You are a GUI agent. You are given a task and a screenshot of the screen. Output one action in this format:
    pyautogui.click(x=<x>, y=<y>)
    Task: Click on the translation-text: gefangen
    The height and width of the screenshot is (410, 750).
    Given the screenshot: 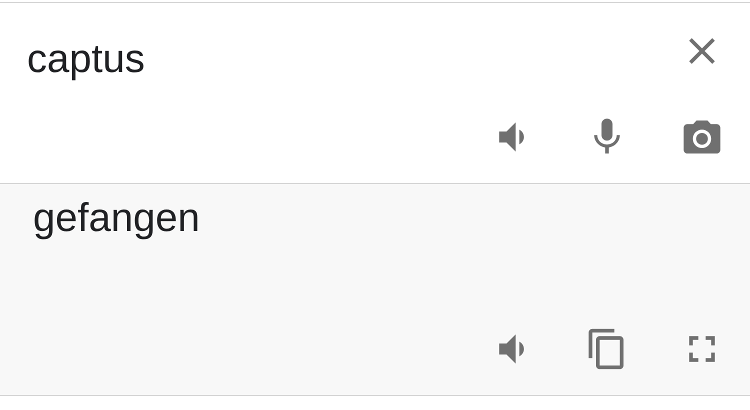 What is the action you would take?
    pyautogui.click(x=116, y=218)
    